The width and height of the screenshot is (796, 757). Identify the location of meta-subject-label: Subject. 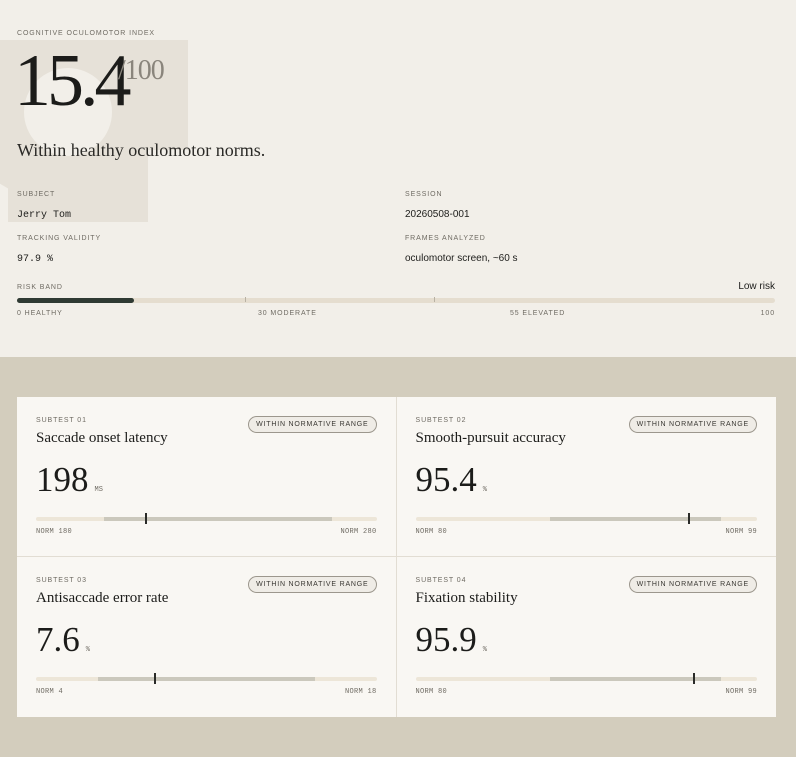
(36, 194).